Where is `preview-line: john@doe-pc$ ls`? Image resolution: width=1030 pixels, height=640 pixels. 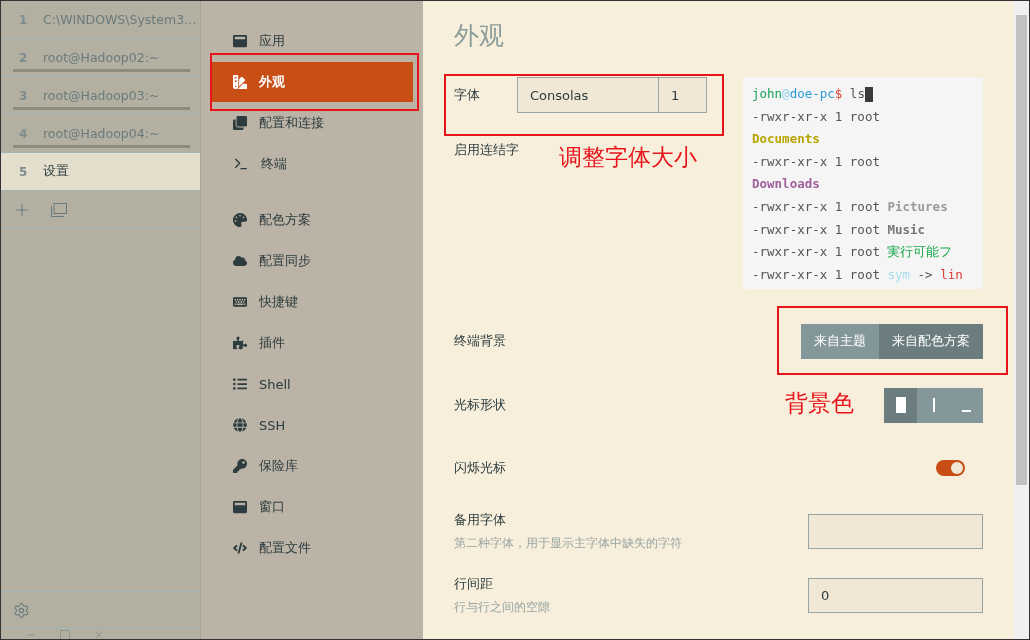
preview-line: john@doe-pc$ ls is located at coordinates (867, 94).